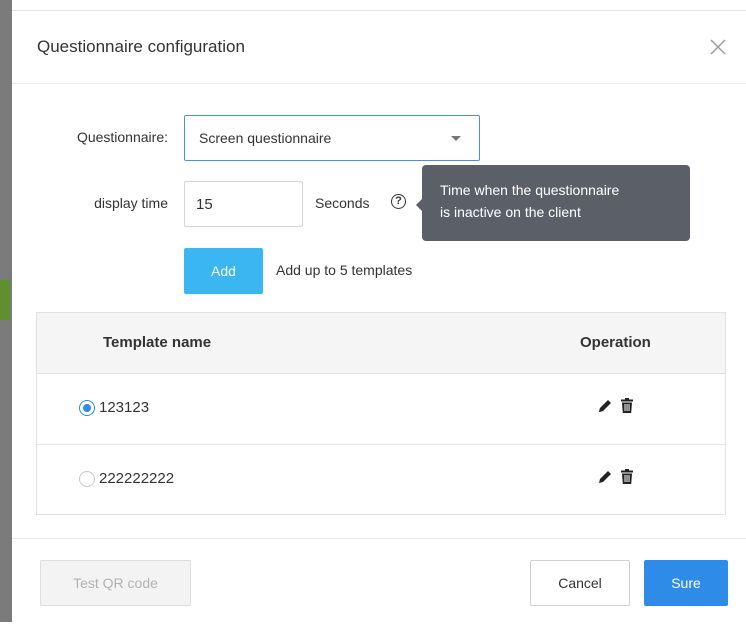 This screenshot has width=746, height=624. I want to click on sure-button: Sure, so click(686, 583).